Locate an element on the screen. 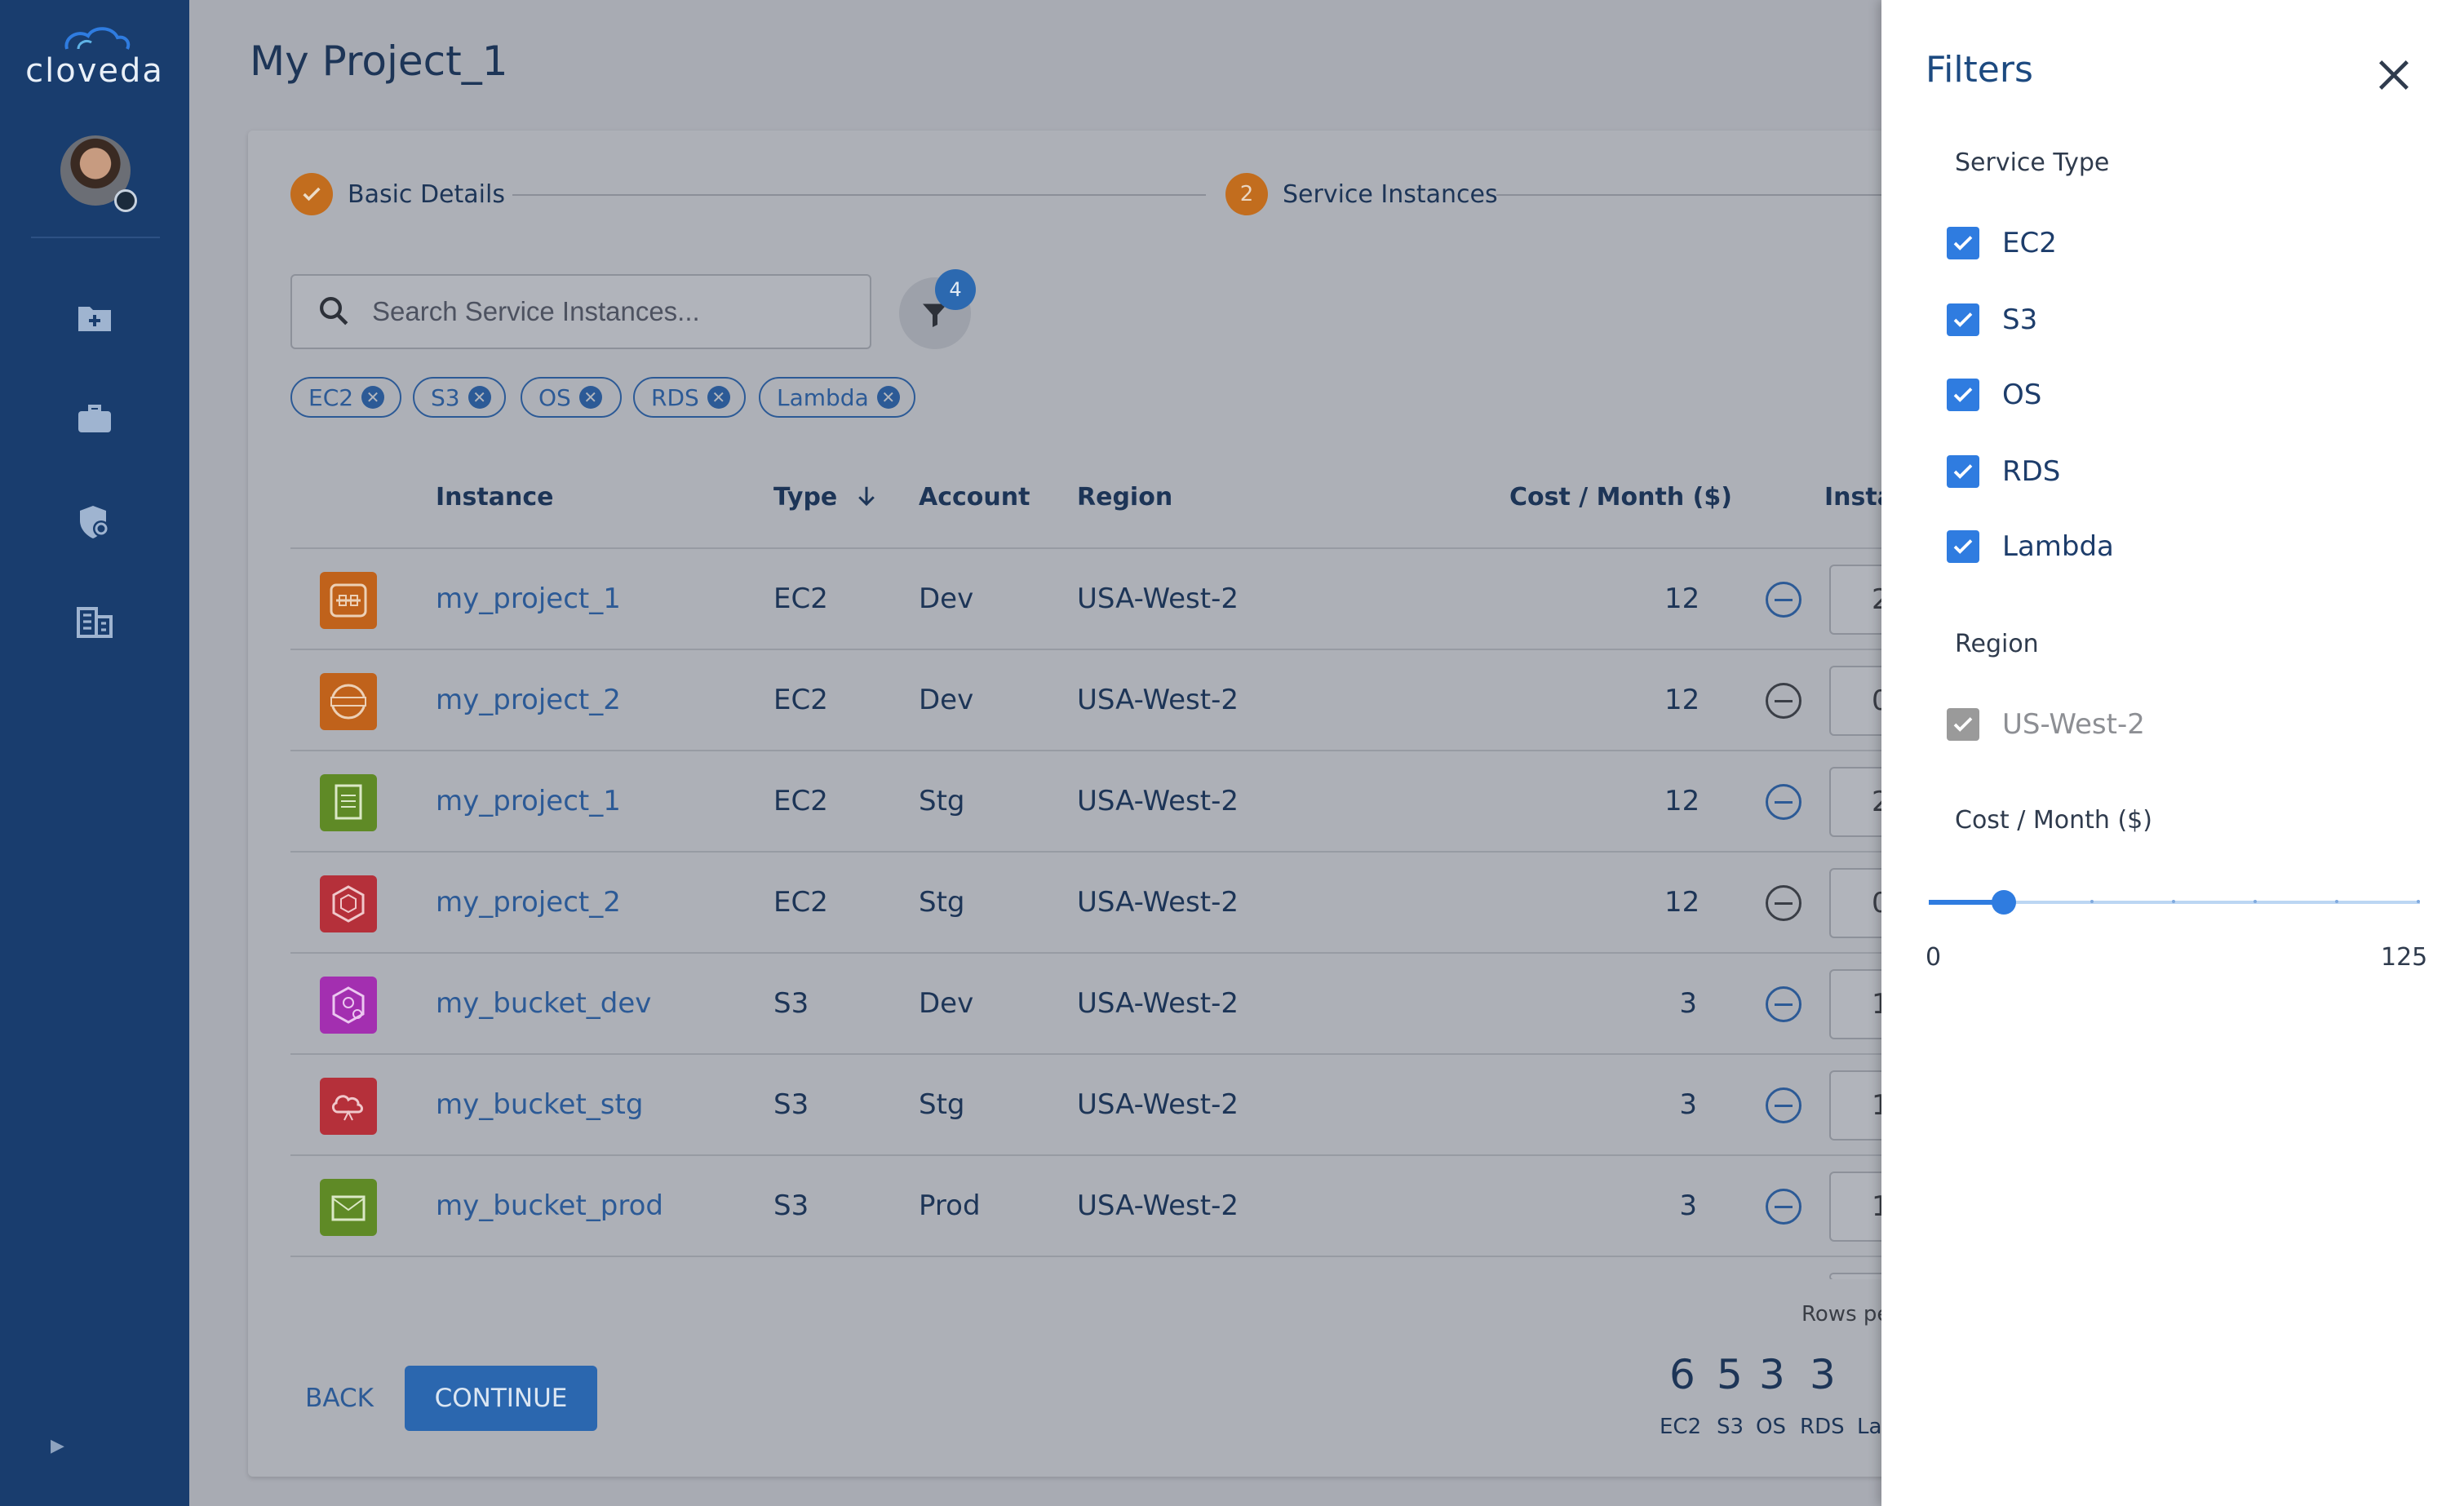 This screenshot has height=1506, width=2464. cost-label: Cost / Month ($) is located at coordinates (2053, 820).